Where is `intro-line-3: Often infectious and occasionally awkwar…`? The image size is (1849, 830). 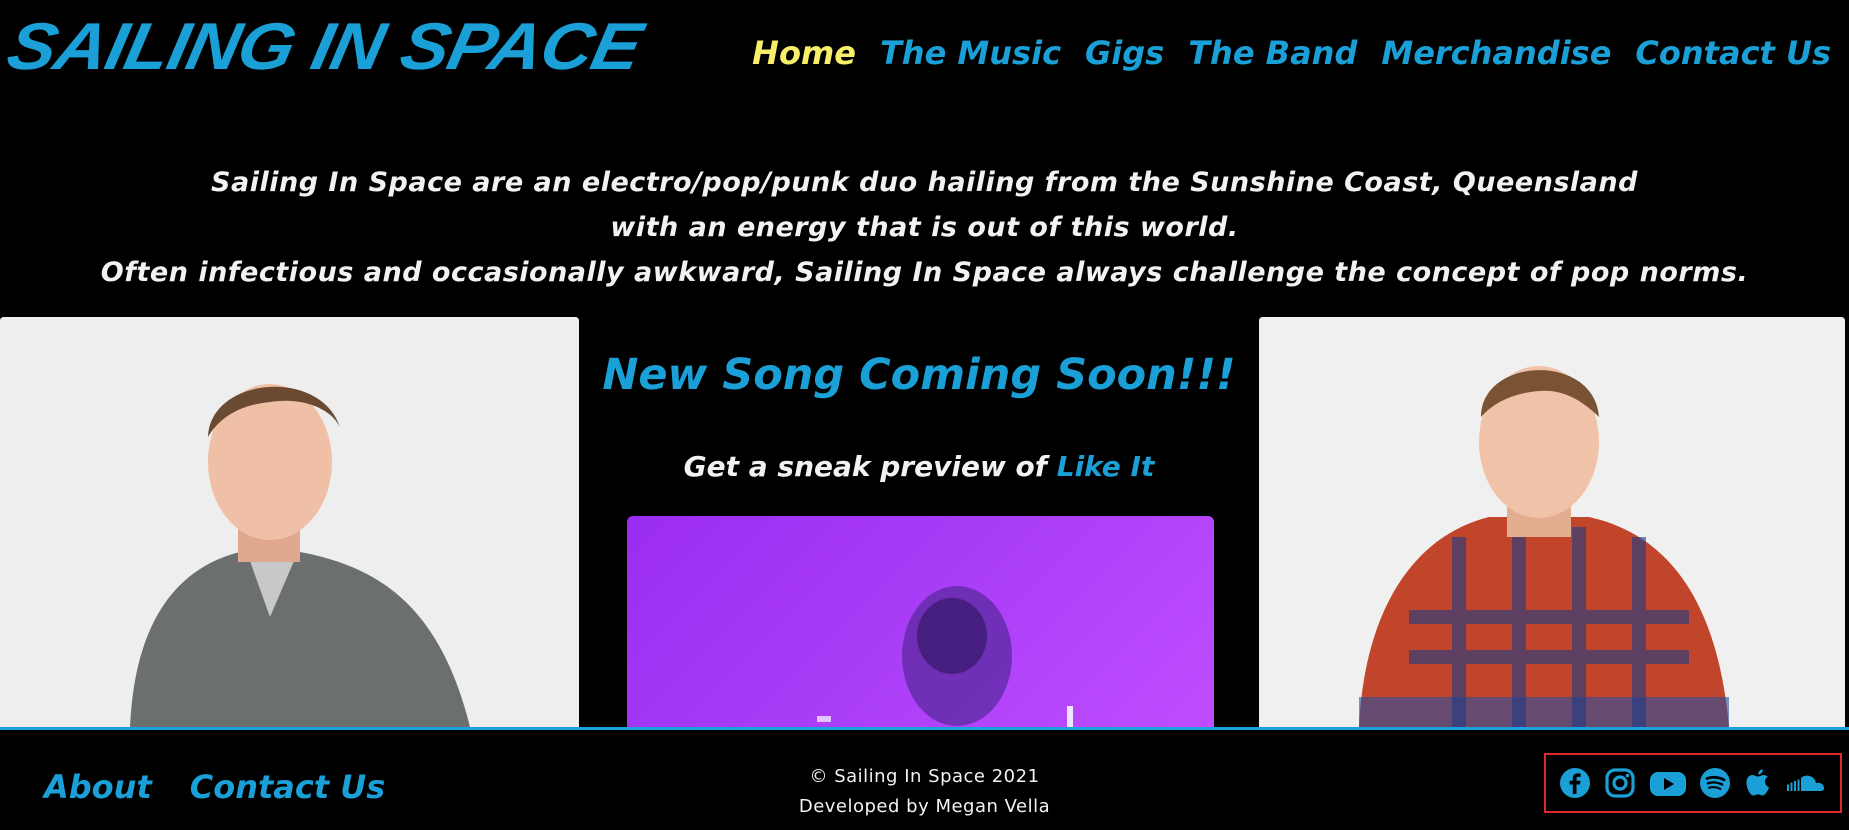
intro-line-3: Often infectious and occasionally awkwar… is located at coordinates (924, 272).